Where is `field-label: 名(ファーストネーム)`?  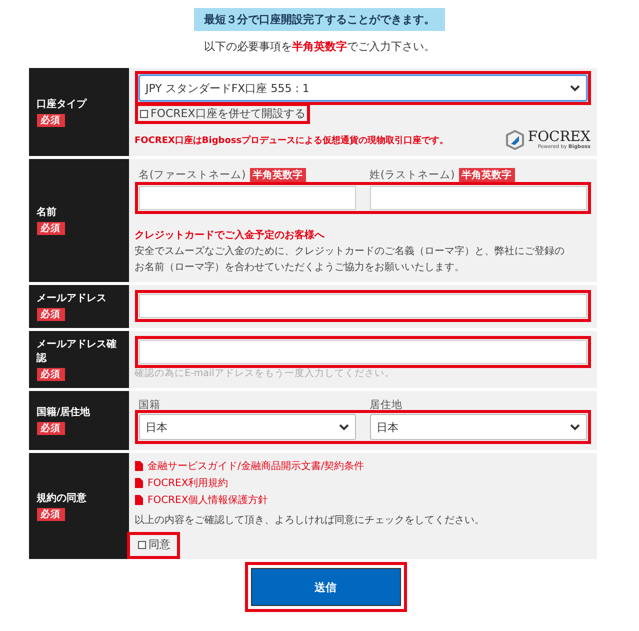 field-label: 名(ファーストネーム) is located at coordinates (192, 175).